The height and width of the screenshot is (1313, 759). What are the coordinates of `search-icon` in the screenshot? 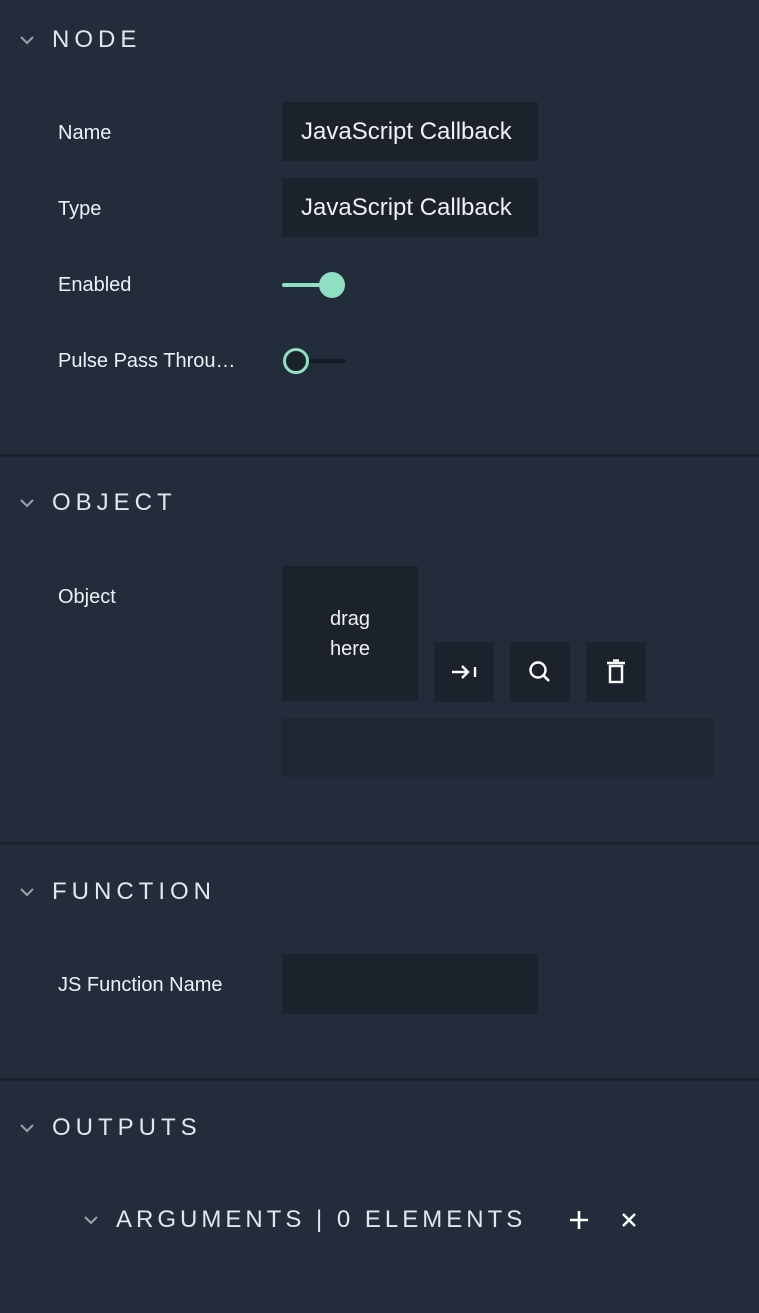 It's located at (539, 671).